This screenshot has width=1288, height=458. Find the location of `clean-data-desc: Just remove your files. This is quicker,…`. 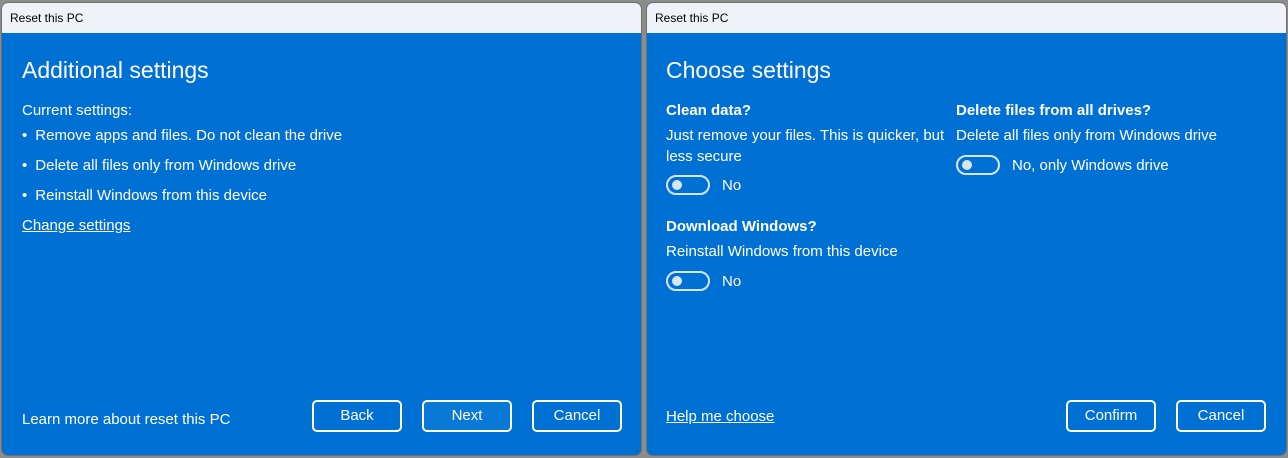

clean-data-desc: Just remove your files. This is quicker,… is located at coordinates (805, 135).